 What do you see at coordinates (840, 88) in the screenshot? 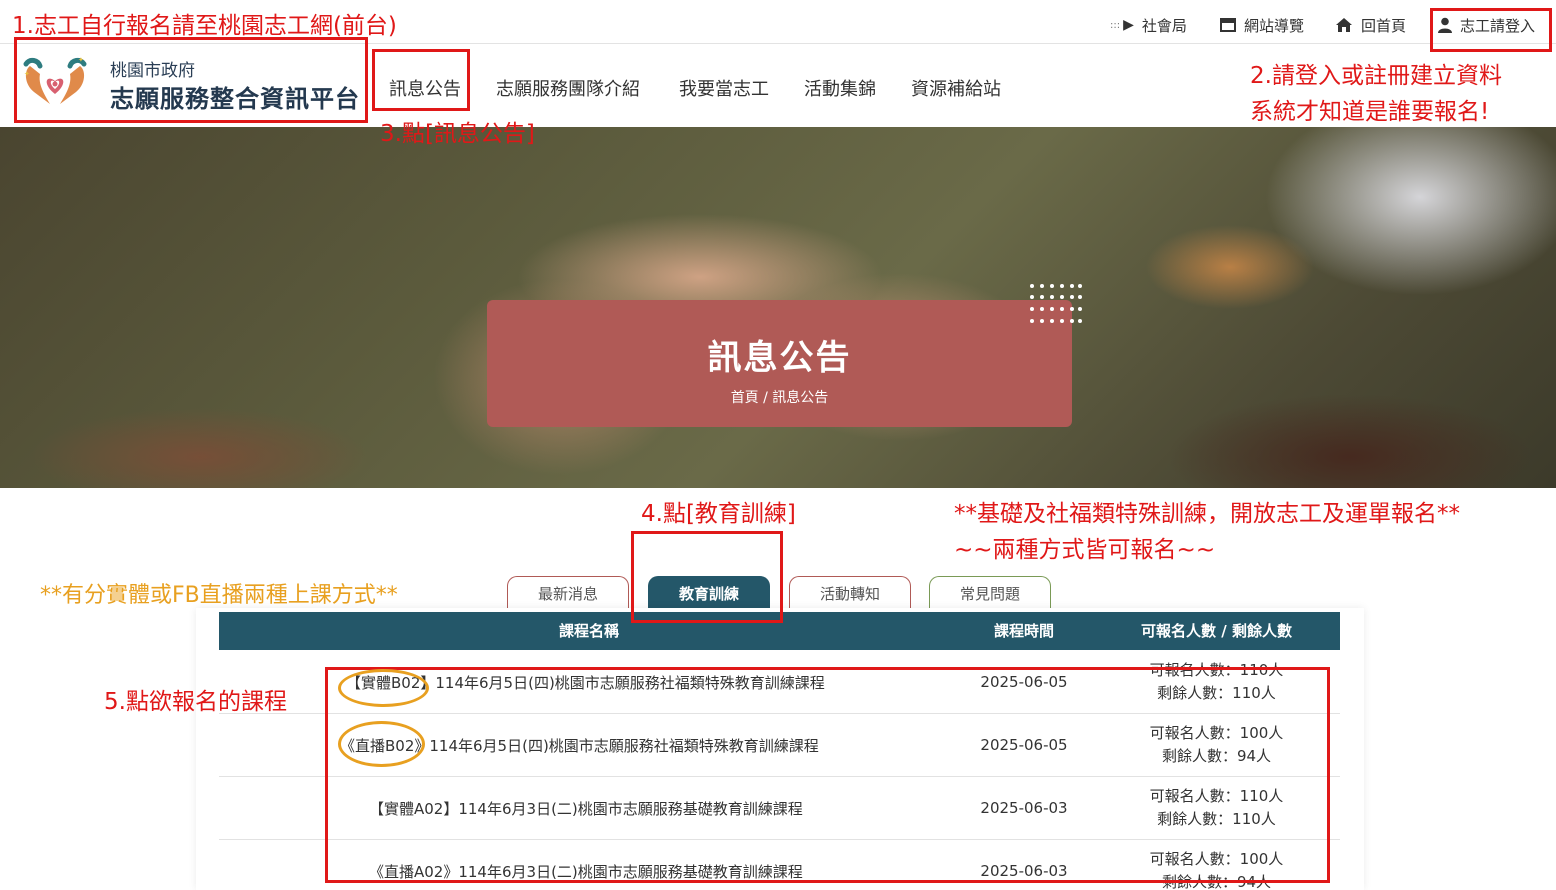
I see `nav-activities: 活動集錦` at bounding box center [840, 88].